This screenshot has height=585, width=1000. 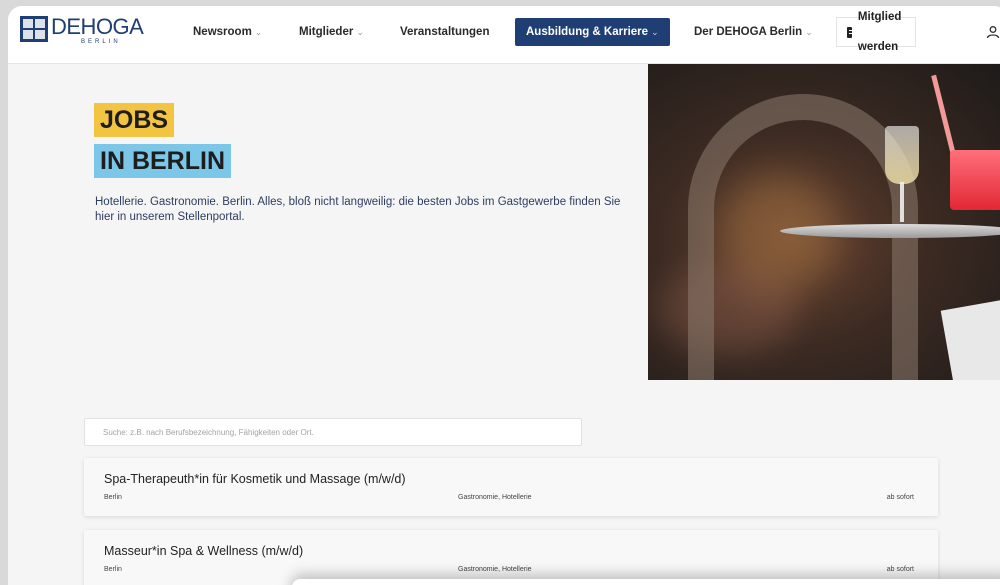 I want to click on nav-item-veranstaltungen: Veranstaltungen, so click(x=444, y=32).